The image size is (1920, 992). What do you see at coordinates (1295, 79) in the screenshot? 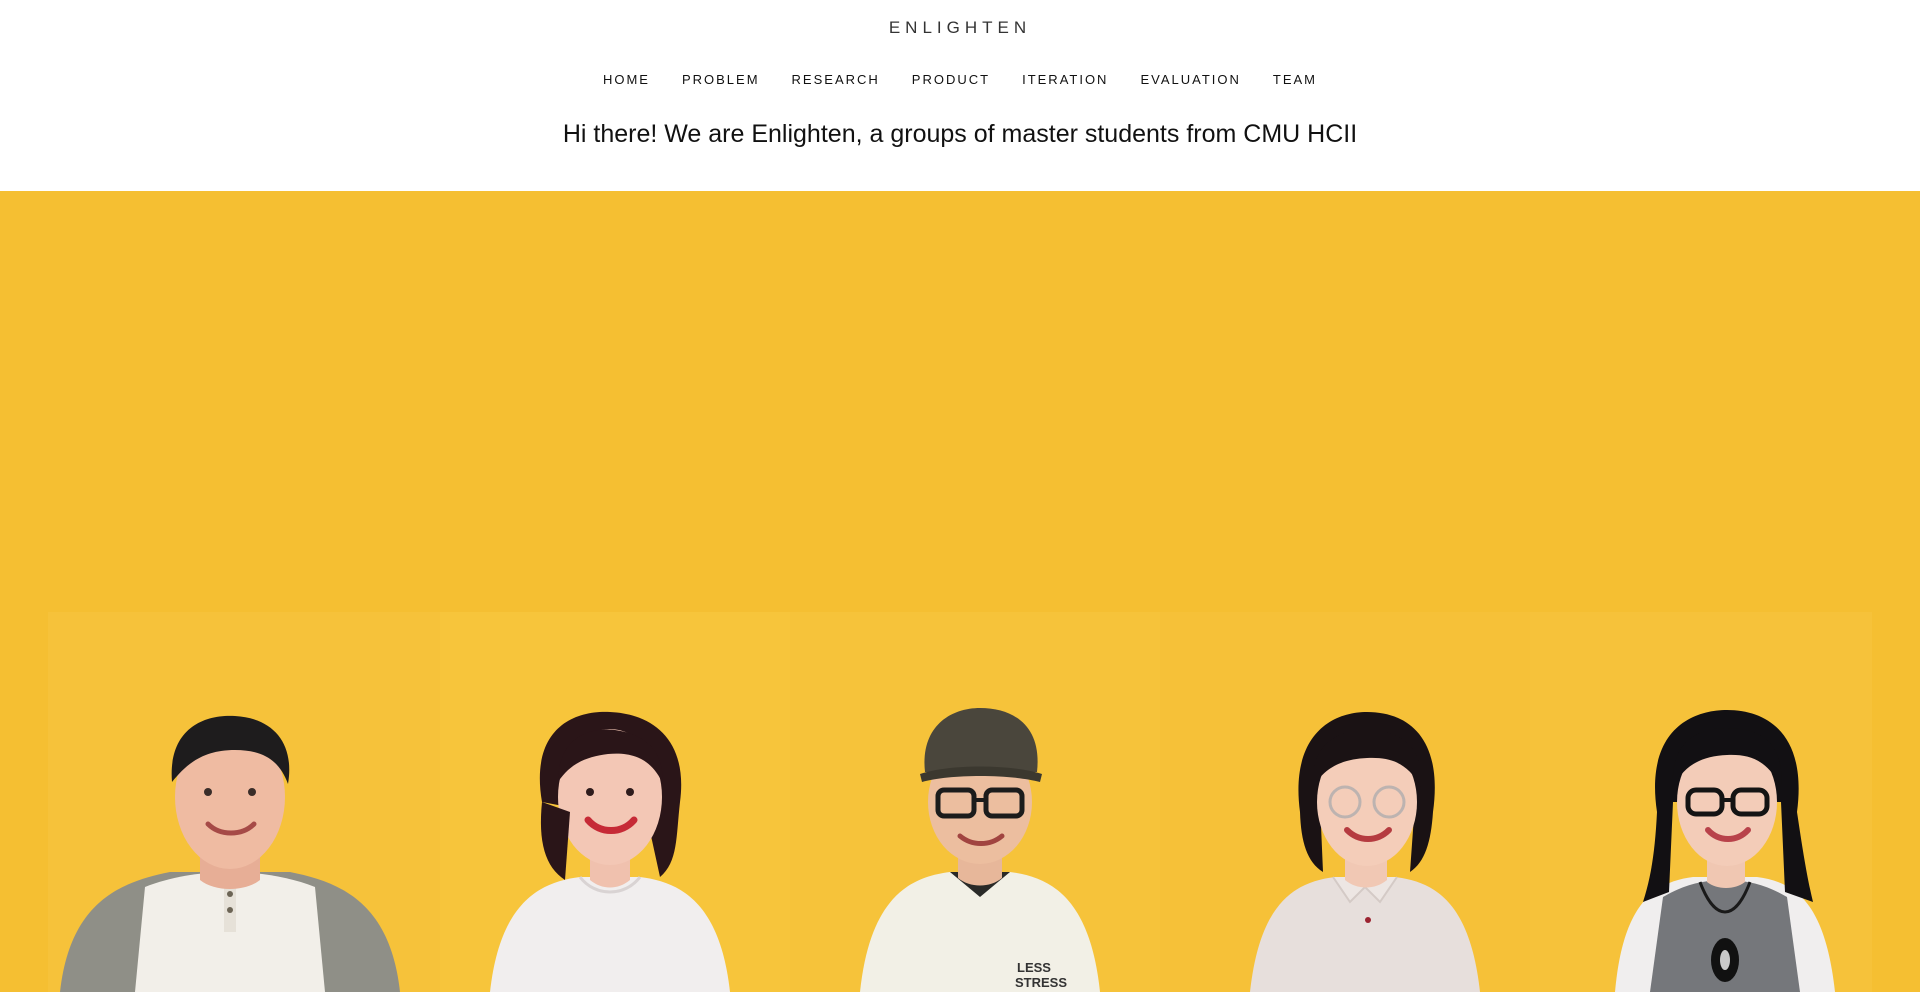
I see `nav-team: TEAM` at bounding box center [1295, 79].